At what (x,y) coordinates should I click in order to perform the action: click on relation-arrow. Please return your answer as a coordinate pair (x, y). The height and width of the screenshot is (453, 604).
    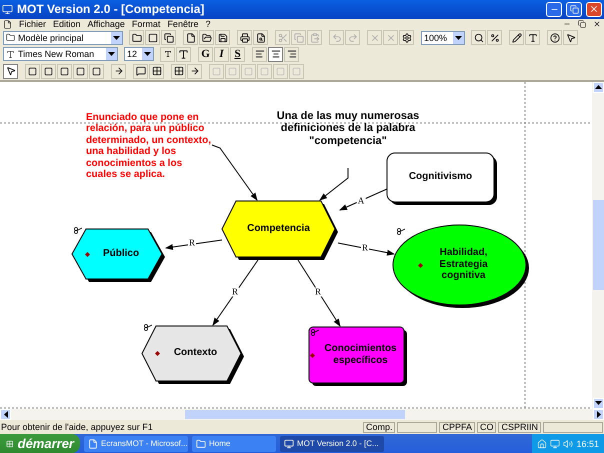
    Looking at the image, I should click on (235, 292).